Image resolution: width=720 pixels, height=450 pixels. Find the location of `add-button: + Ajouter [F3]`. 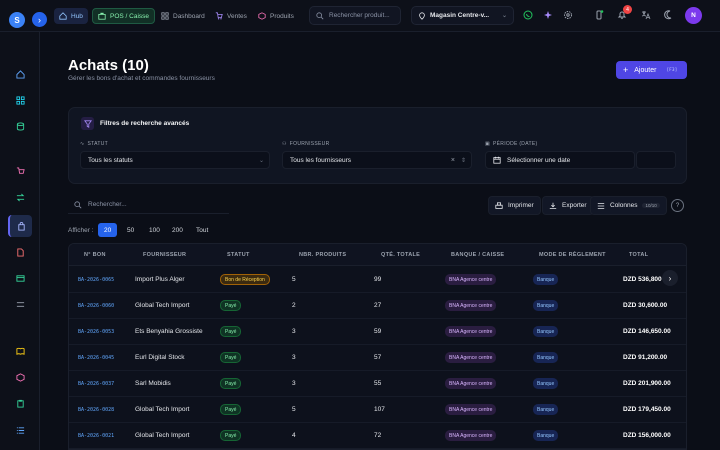

add-button: + Ajouter [F3] is located at coordinates (651, 70).